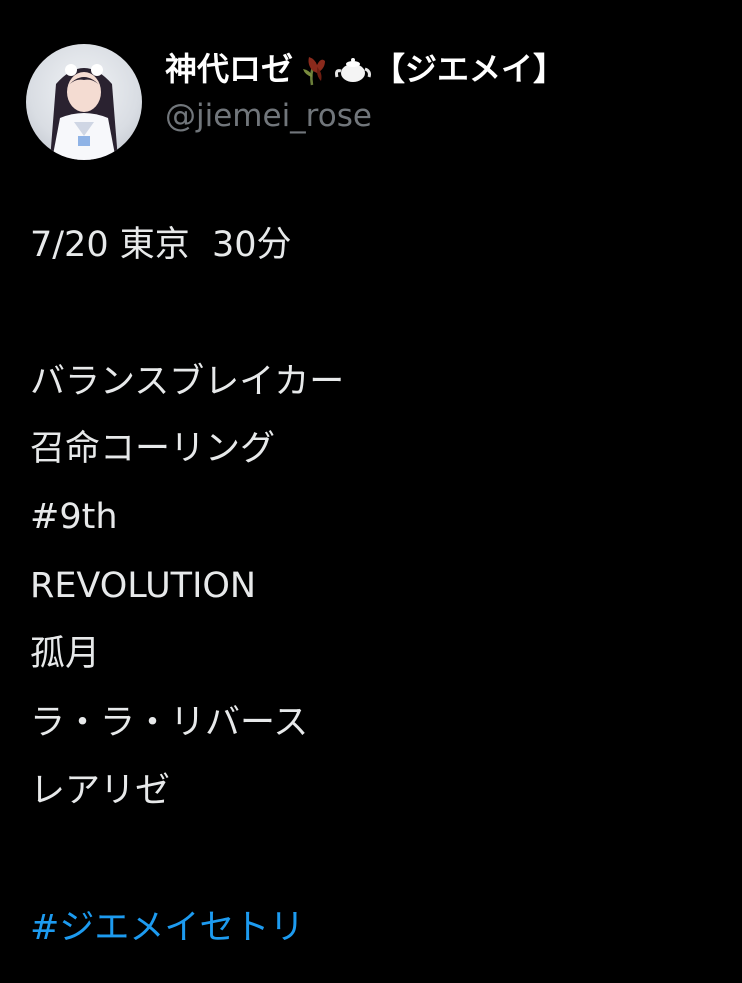  What do you see at coordinates (169, 723) in the screenshot?
I see `setlist-item: ラ・ラ・リバース` at bounding box center [169, 723].